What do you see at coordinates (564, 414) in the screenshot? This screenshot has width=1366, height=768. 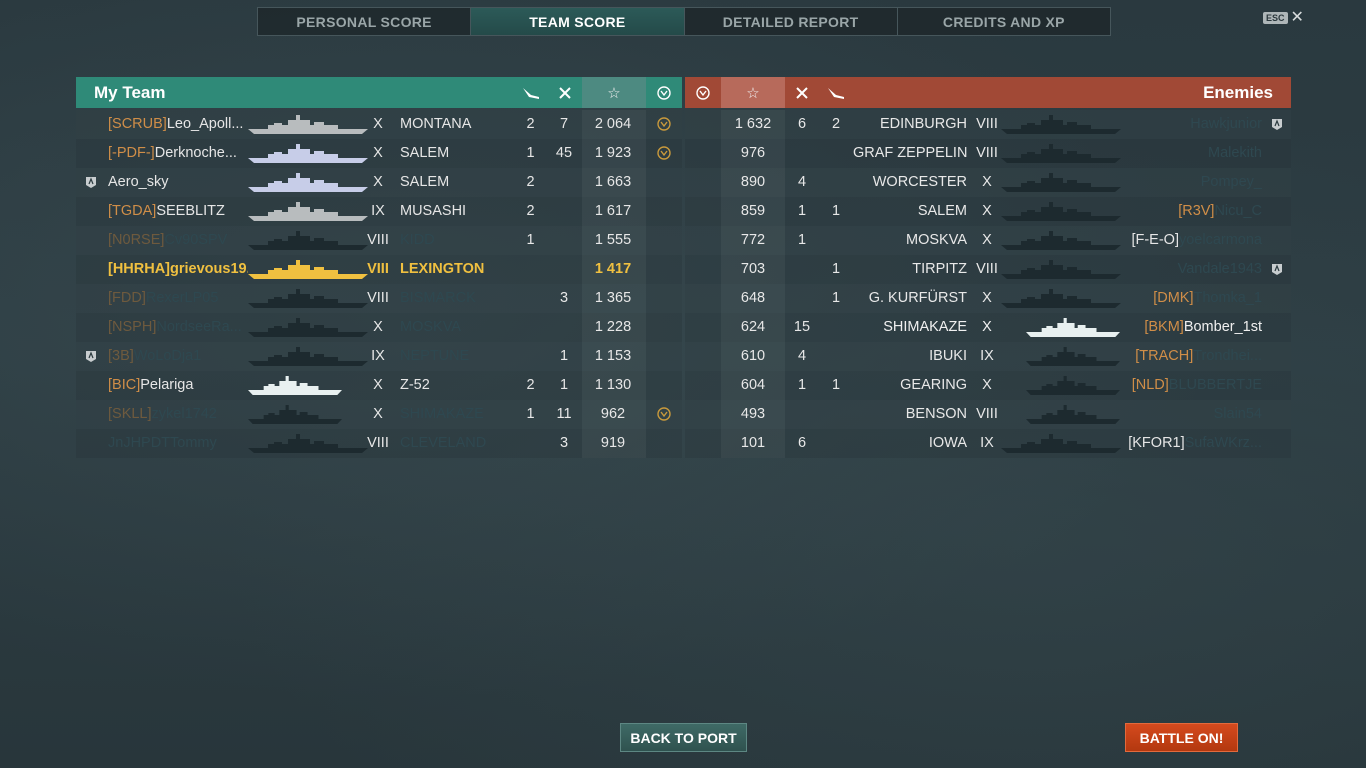 I see `ships-destroyed: 11` at bounding box center [564, 414].